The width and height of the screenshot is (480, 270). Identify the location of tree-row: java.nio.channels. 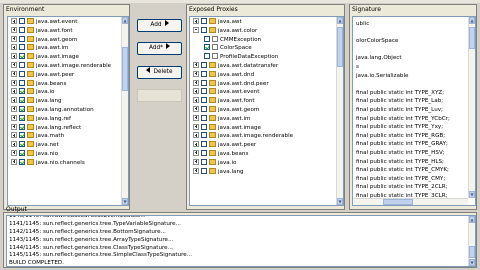
(65, 163).